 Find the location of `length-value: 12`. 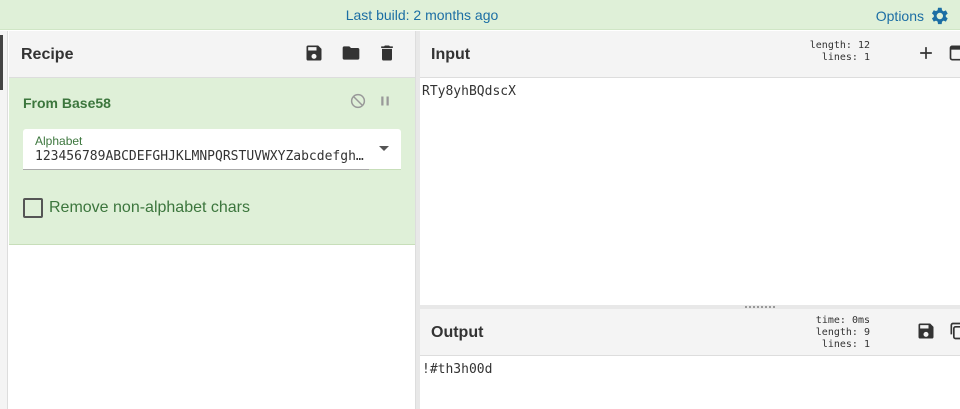

length-value: 12 is located at coordinates (863, 45).